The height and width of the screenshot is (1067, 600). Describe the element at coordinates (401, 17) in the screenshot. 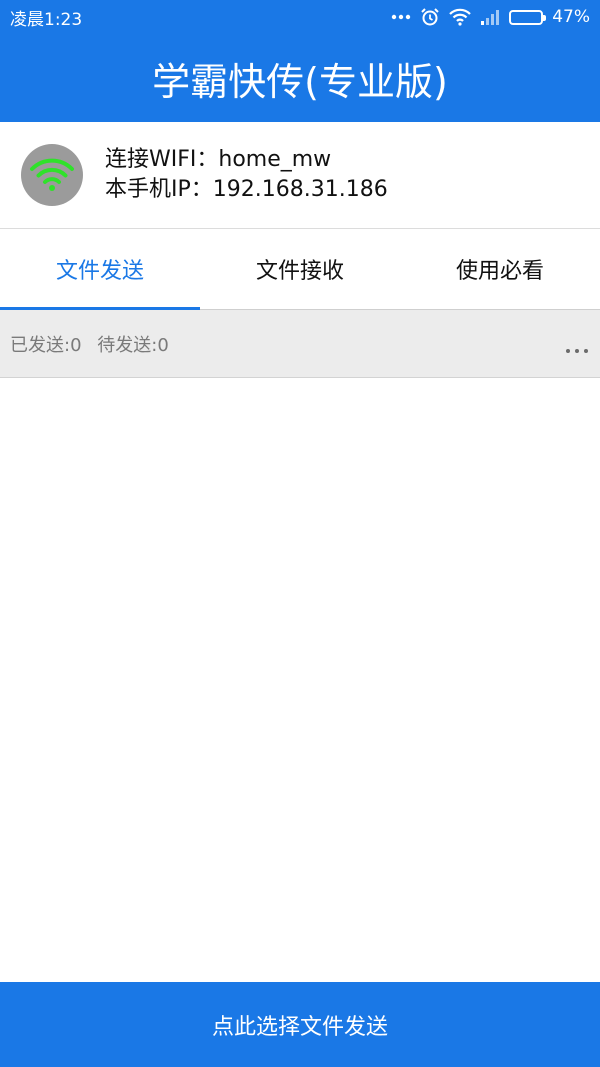

I see `more-dots-icon` at that location.